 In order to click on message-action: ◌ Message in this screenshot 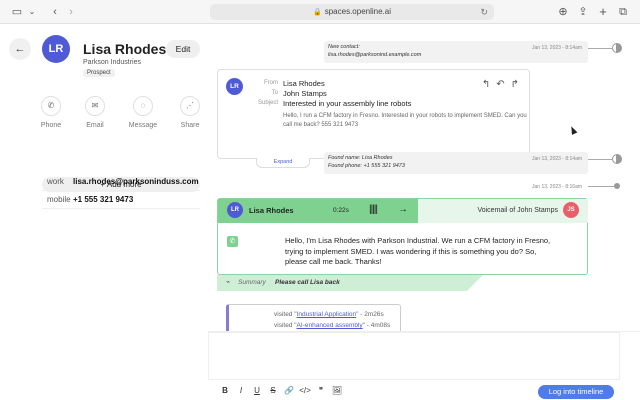, I will do `click(143, 112)`.